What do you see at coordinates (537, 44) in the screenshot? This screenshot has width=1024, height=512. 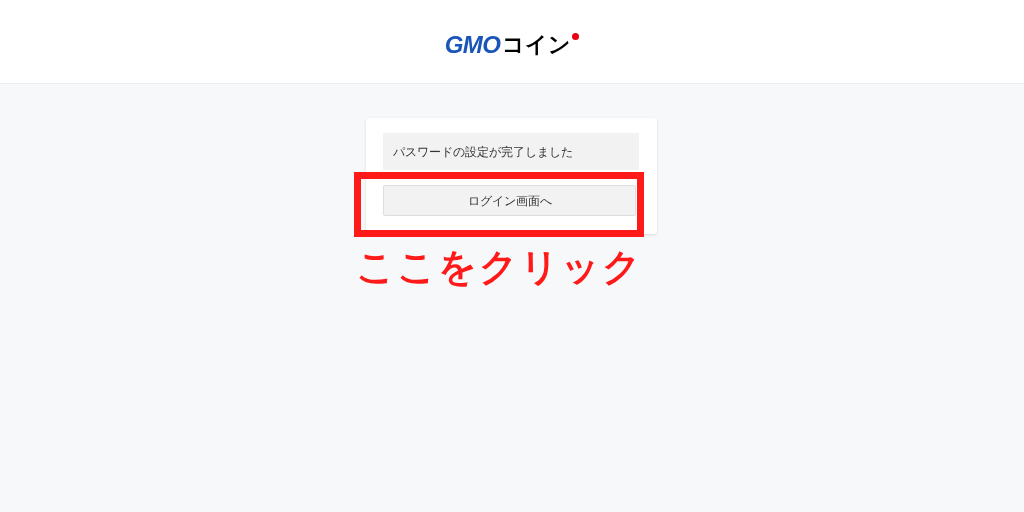 I see `logo-product-text: コイン` at bounding box center [537, 44].